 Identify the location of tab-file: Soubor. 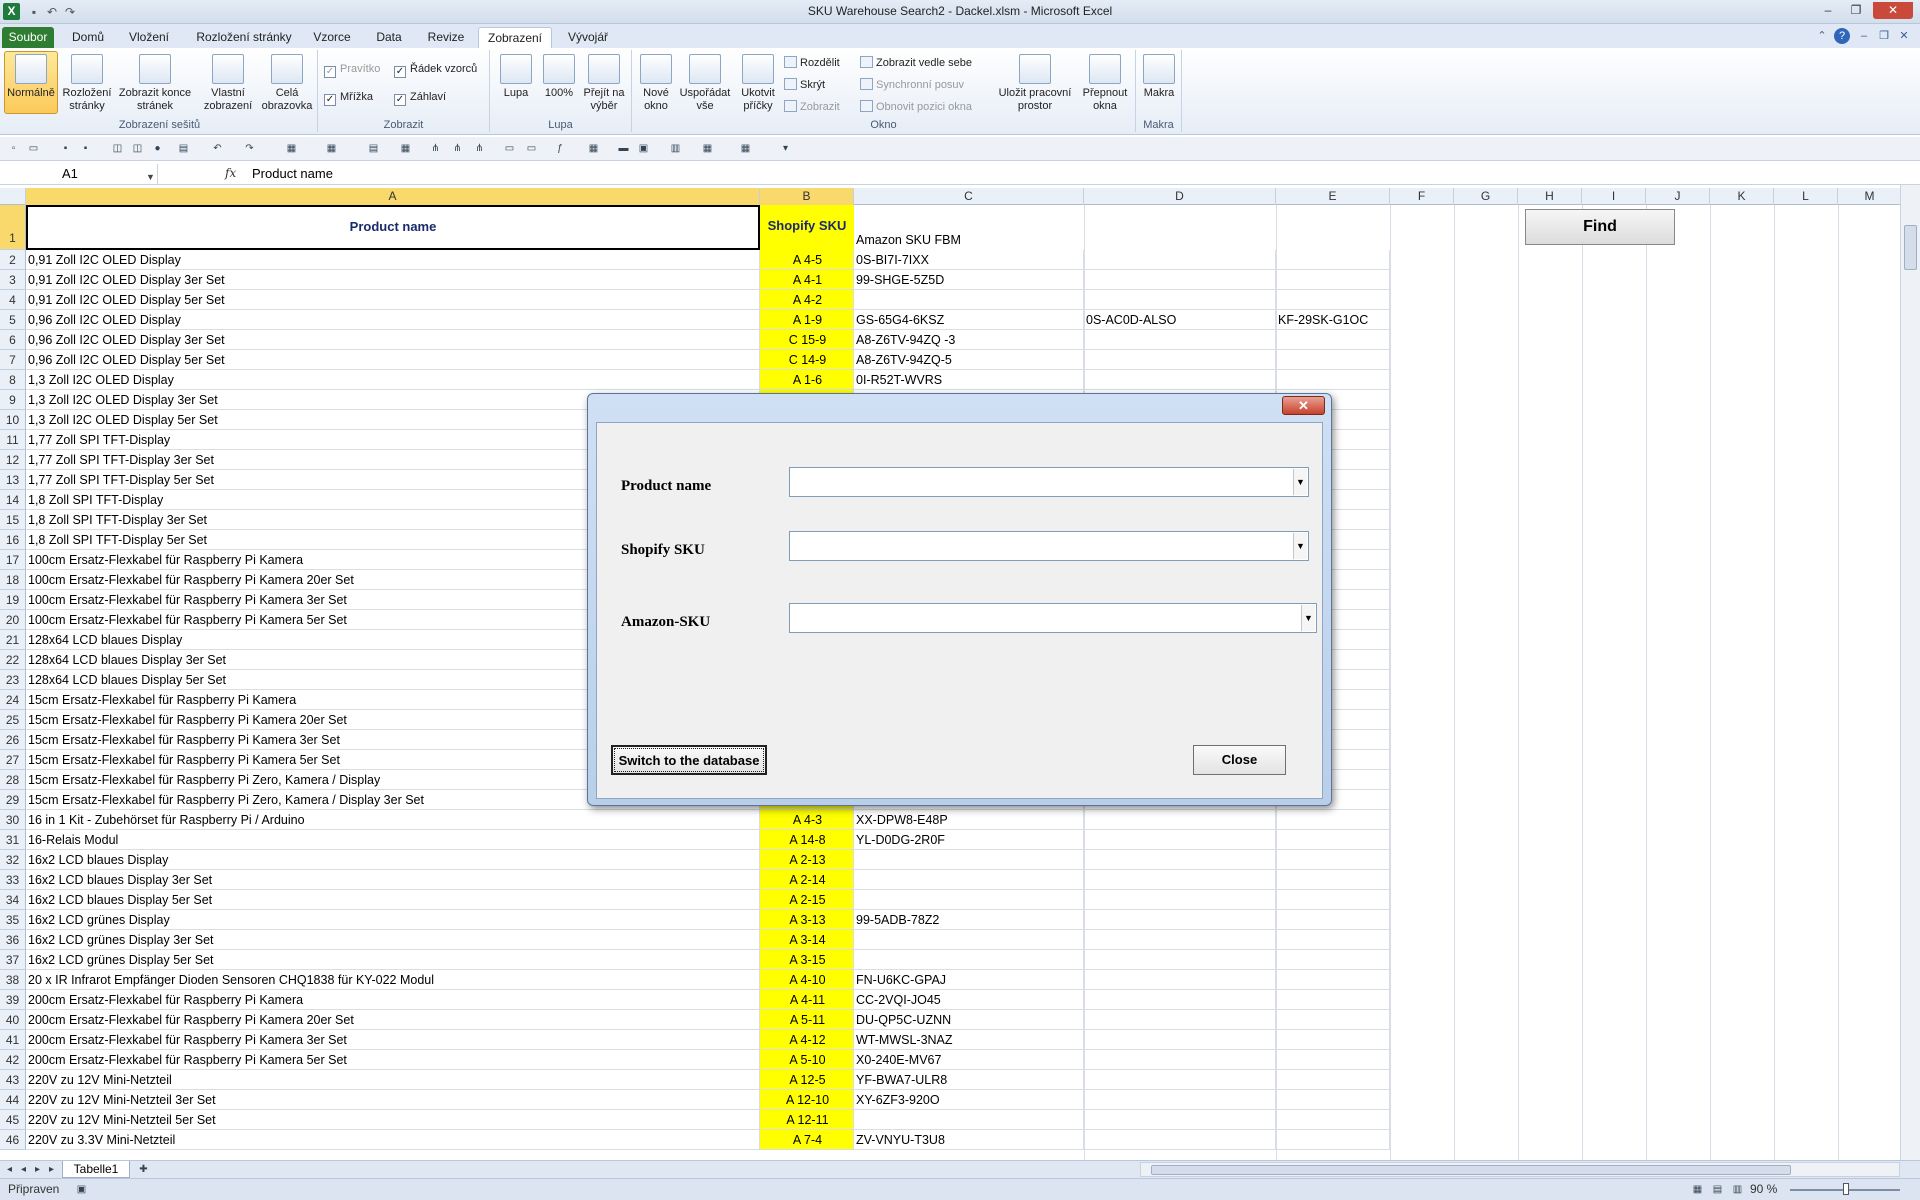
(28, 37).